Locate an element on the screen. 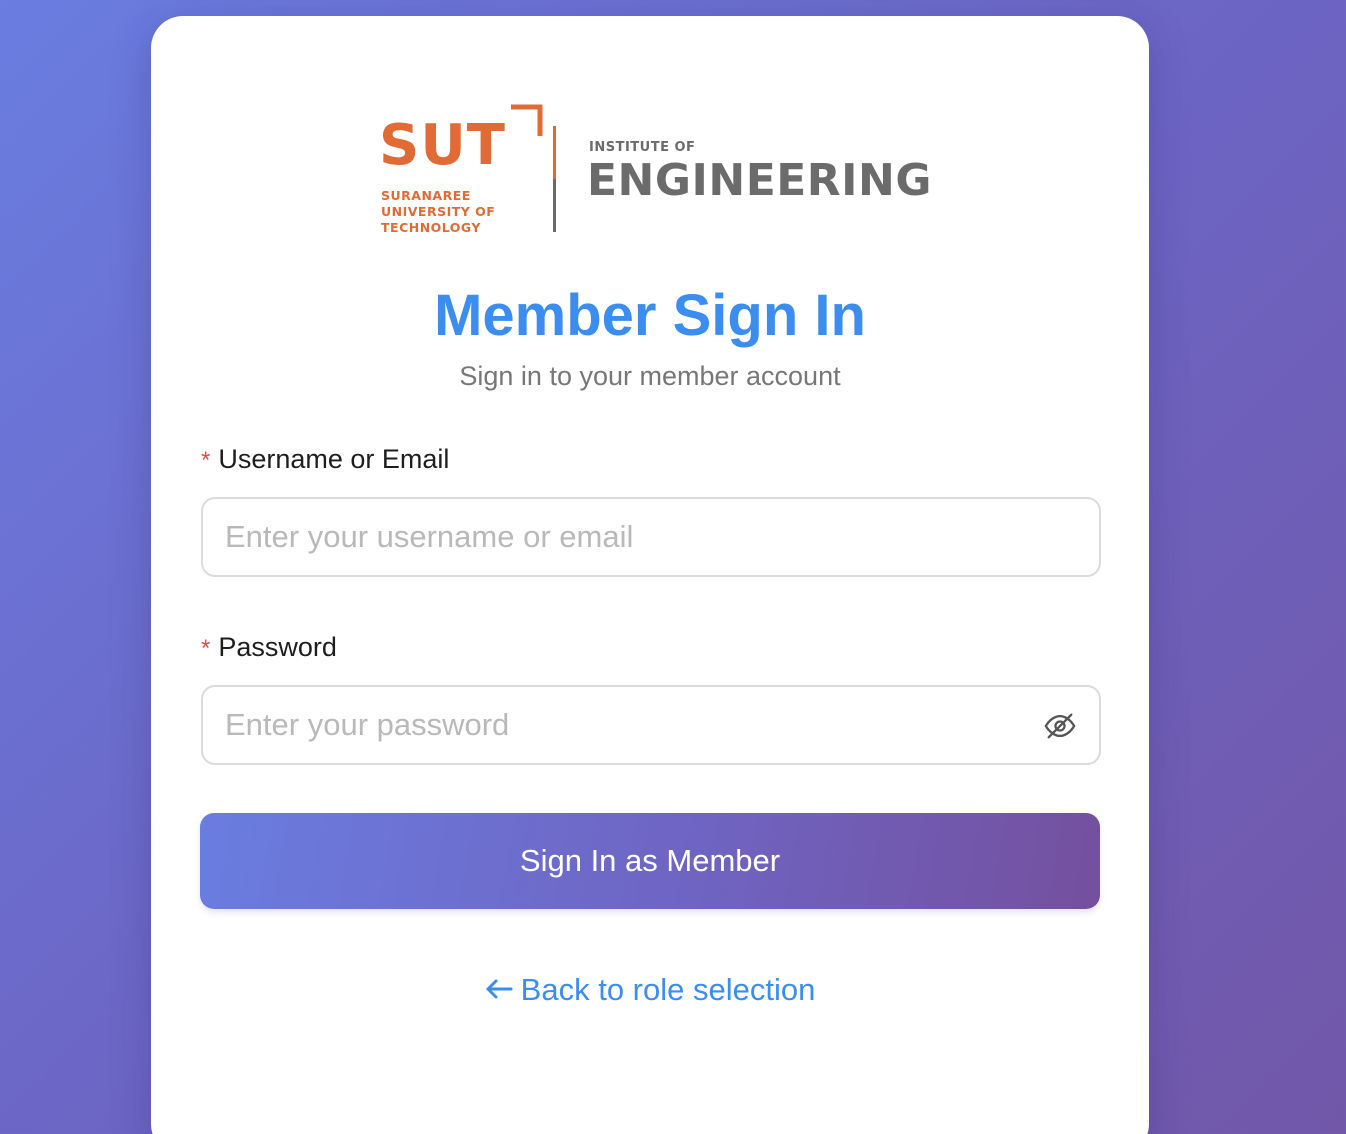 Image resolution: width=1346 pixels, height=1134 pixels. logo-university-line: TECHNOLOGY is located at coordinates (431, 227).